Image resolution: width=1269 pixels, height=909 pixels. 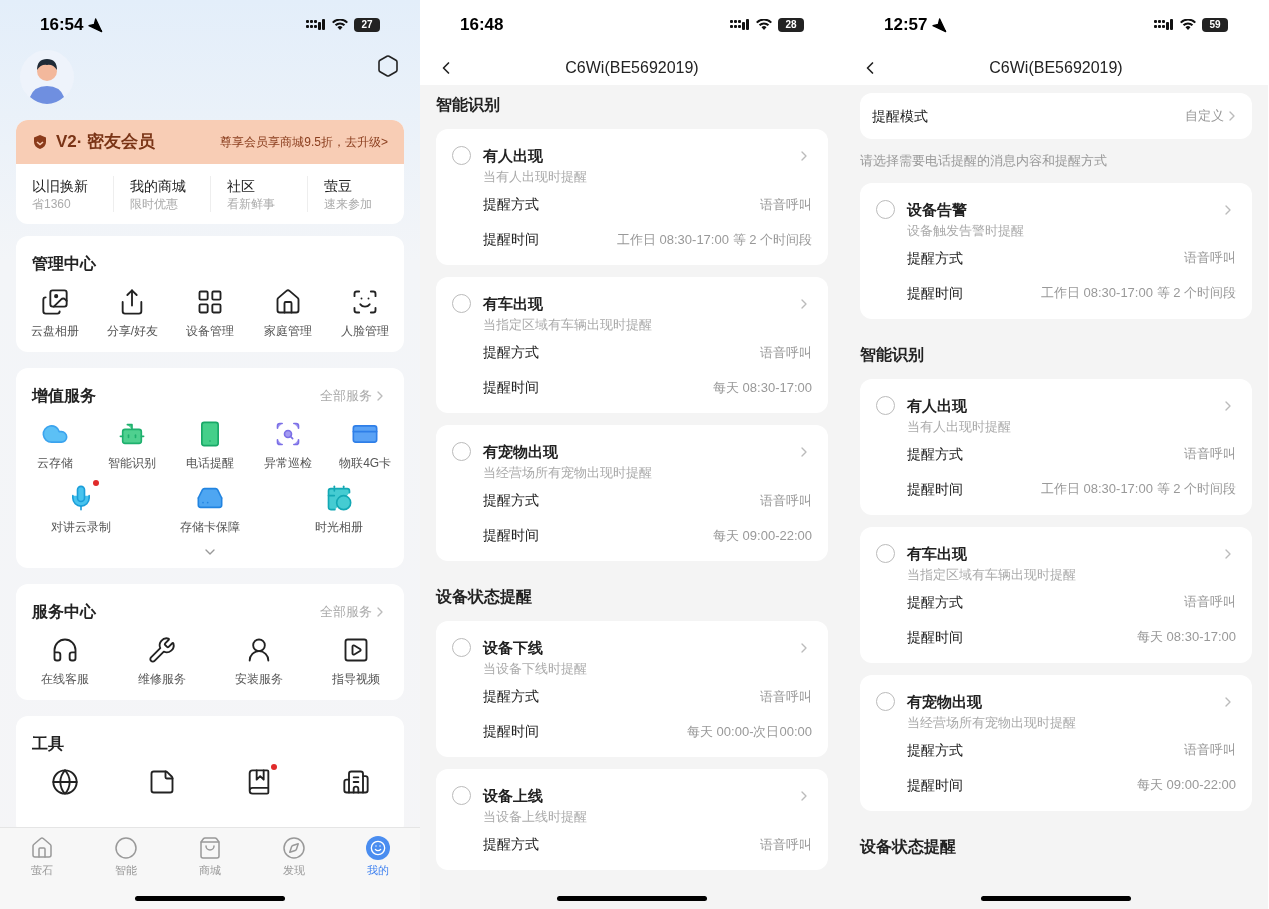 What do you see at coordinates (259, 186) in the screenshot?
I see `quick-link-title: 社区` at bounding box center [259, 186].